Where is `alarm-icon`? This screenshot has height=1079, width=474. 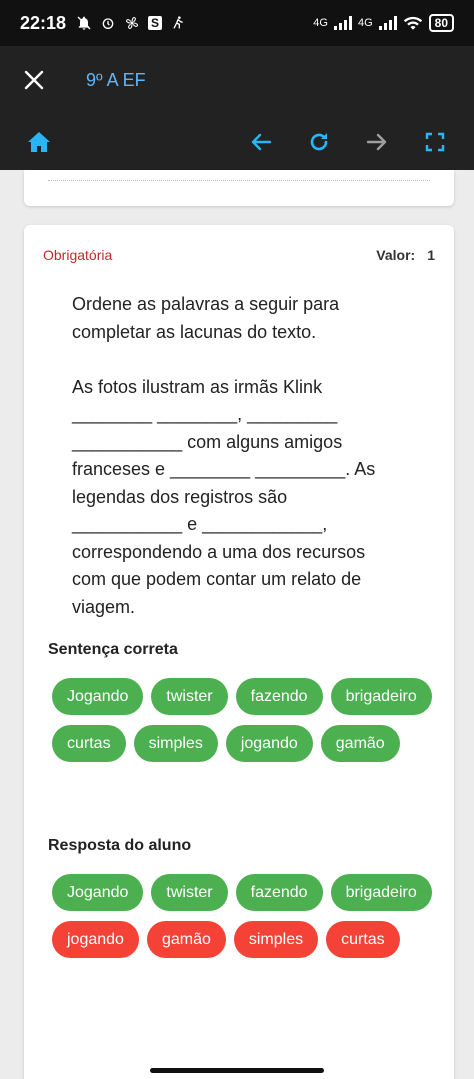
alarm-icon is located at coordinates (108, 23).